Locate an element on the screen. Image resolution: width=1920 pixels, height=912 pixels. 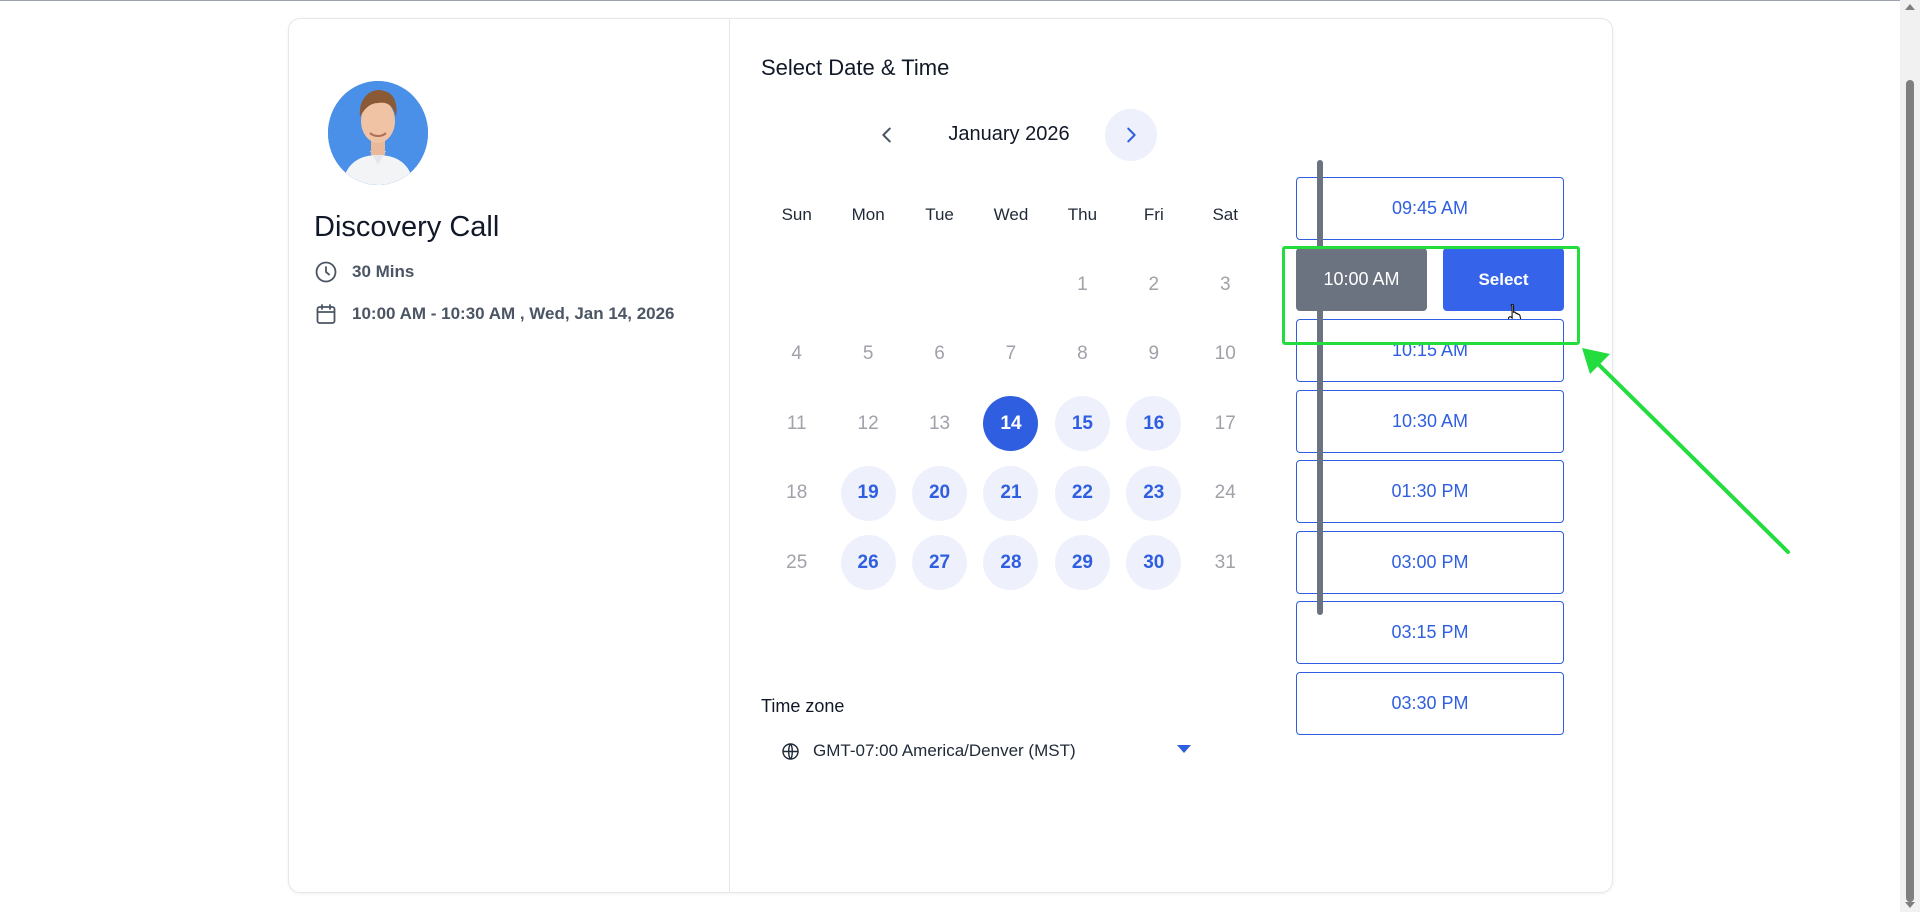
calendar-day-unavailable: 7 is located at coordinates (1011, 354).